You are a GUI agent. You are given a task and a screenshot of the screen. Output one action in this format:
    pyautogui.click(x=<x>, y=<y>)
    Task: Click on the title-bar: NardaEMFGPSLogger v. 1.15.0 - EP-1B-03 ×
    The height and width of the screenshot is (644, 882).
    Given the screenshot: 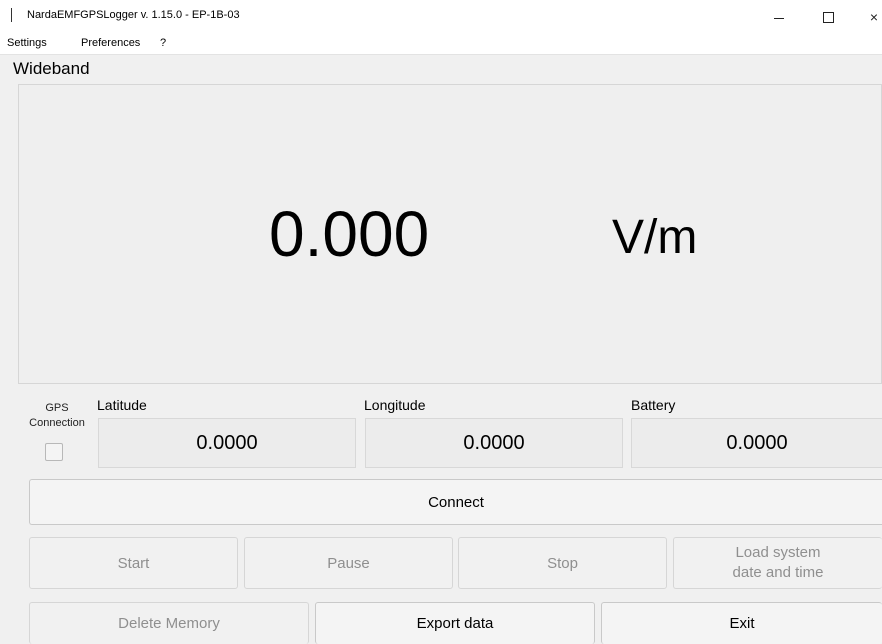 What is the action you would take?
    pyautogui.click(x=441, y=17)
    